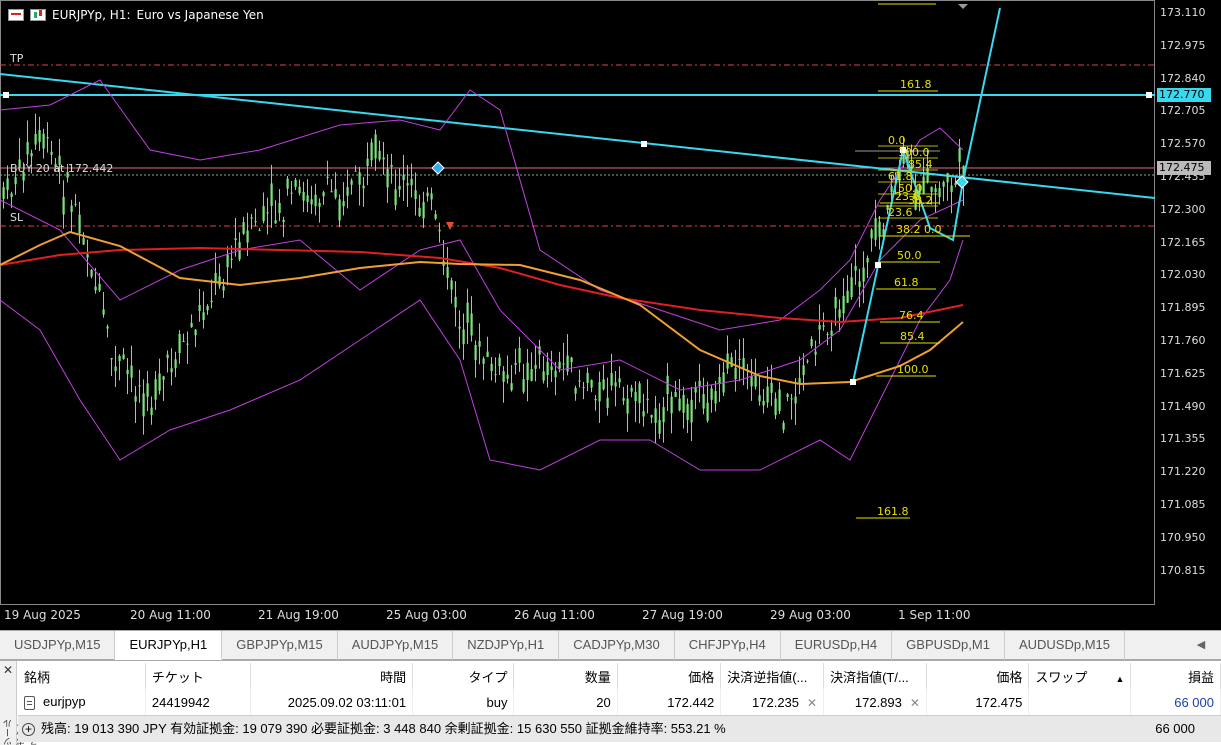 The image size is (1221, 745). Describe the element at coordinates (29, 702) in the screenshot. I see `document-icon` at that location.